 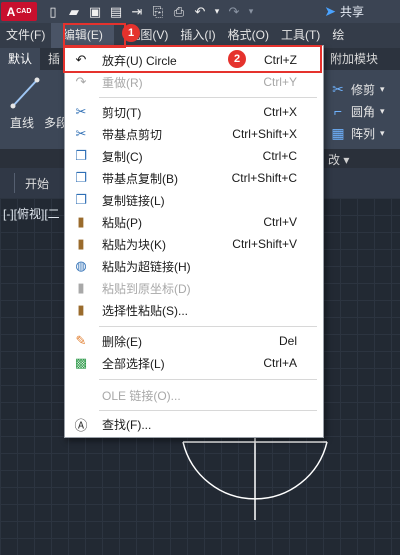 What do you see at coordinates (194, 60) in the screenshot?
I see `menu-item-undo: ↶ 放弃(U) Circle Ctrl+Z` at bounding box center [194, 60].